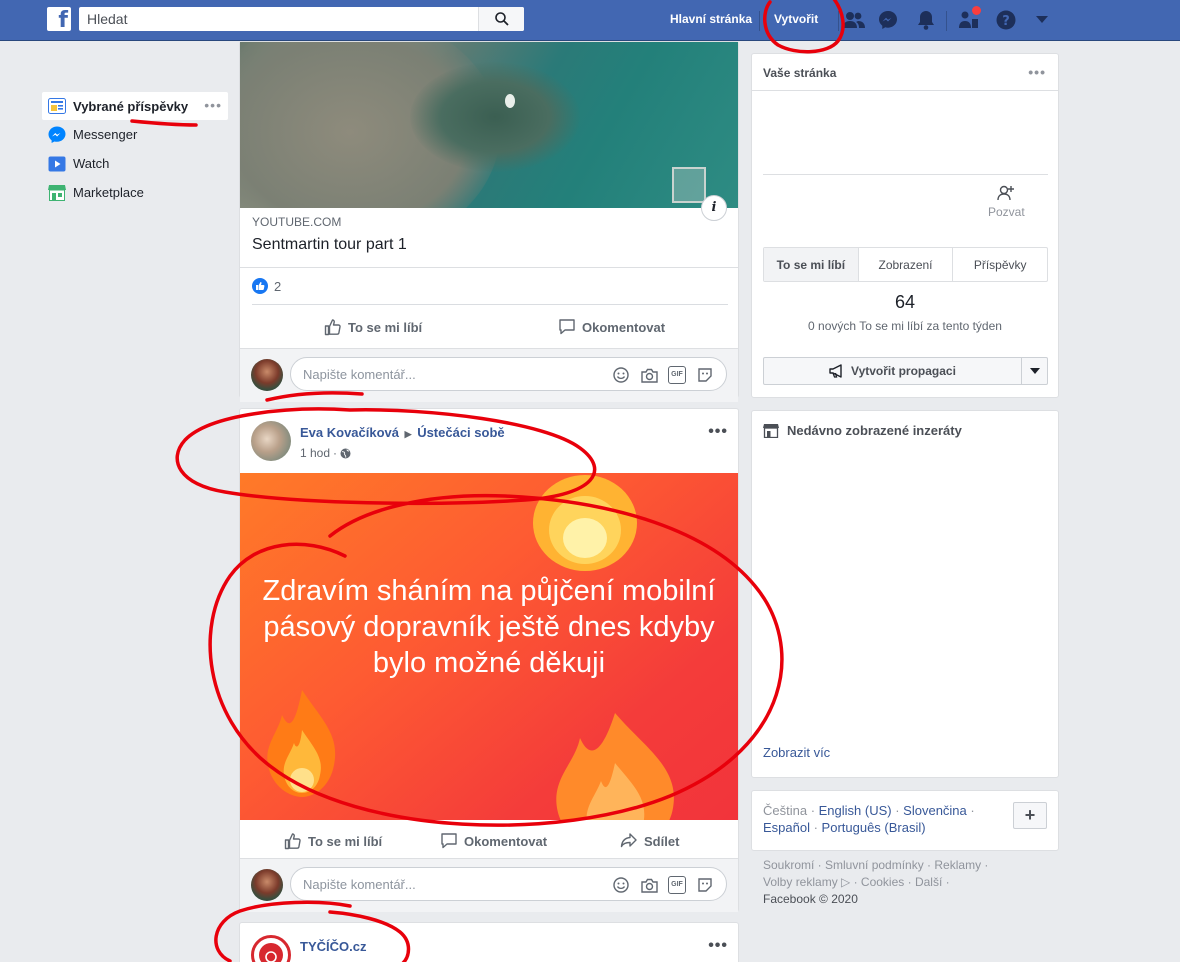 The width and height of the screenshot is (1180, 962). What do you see at coordinates (926, 20) in the screenshot?
I see `notifications-bell-icon` at bounding box center [926, 20].